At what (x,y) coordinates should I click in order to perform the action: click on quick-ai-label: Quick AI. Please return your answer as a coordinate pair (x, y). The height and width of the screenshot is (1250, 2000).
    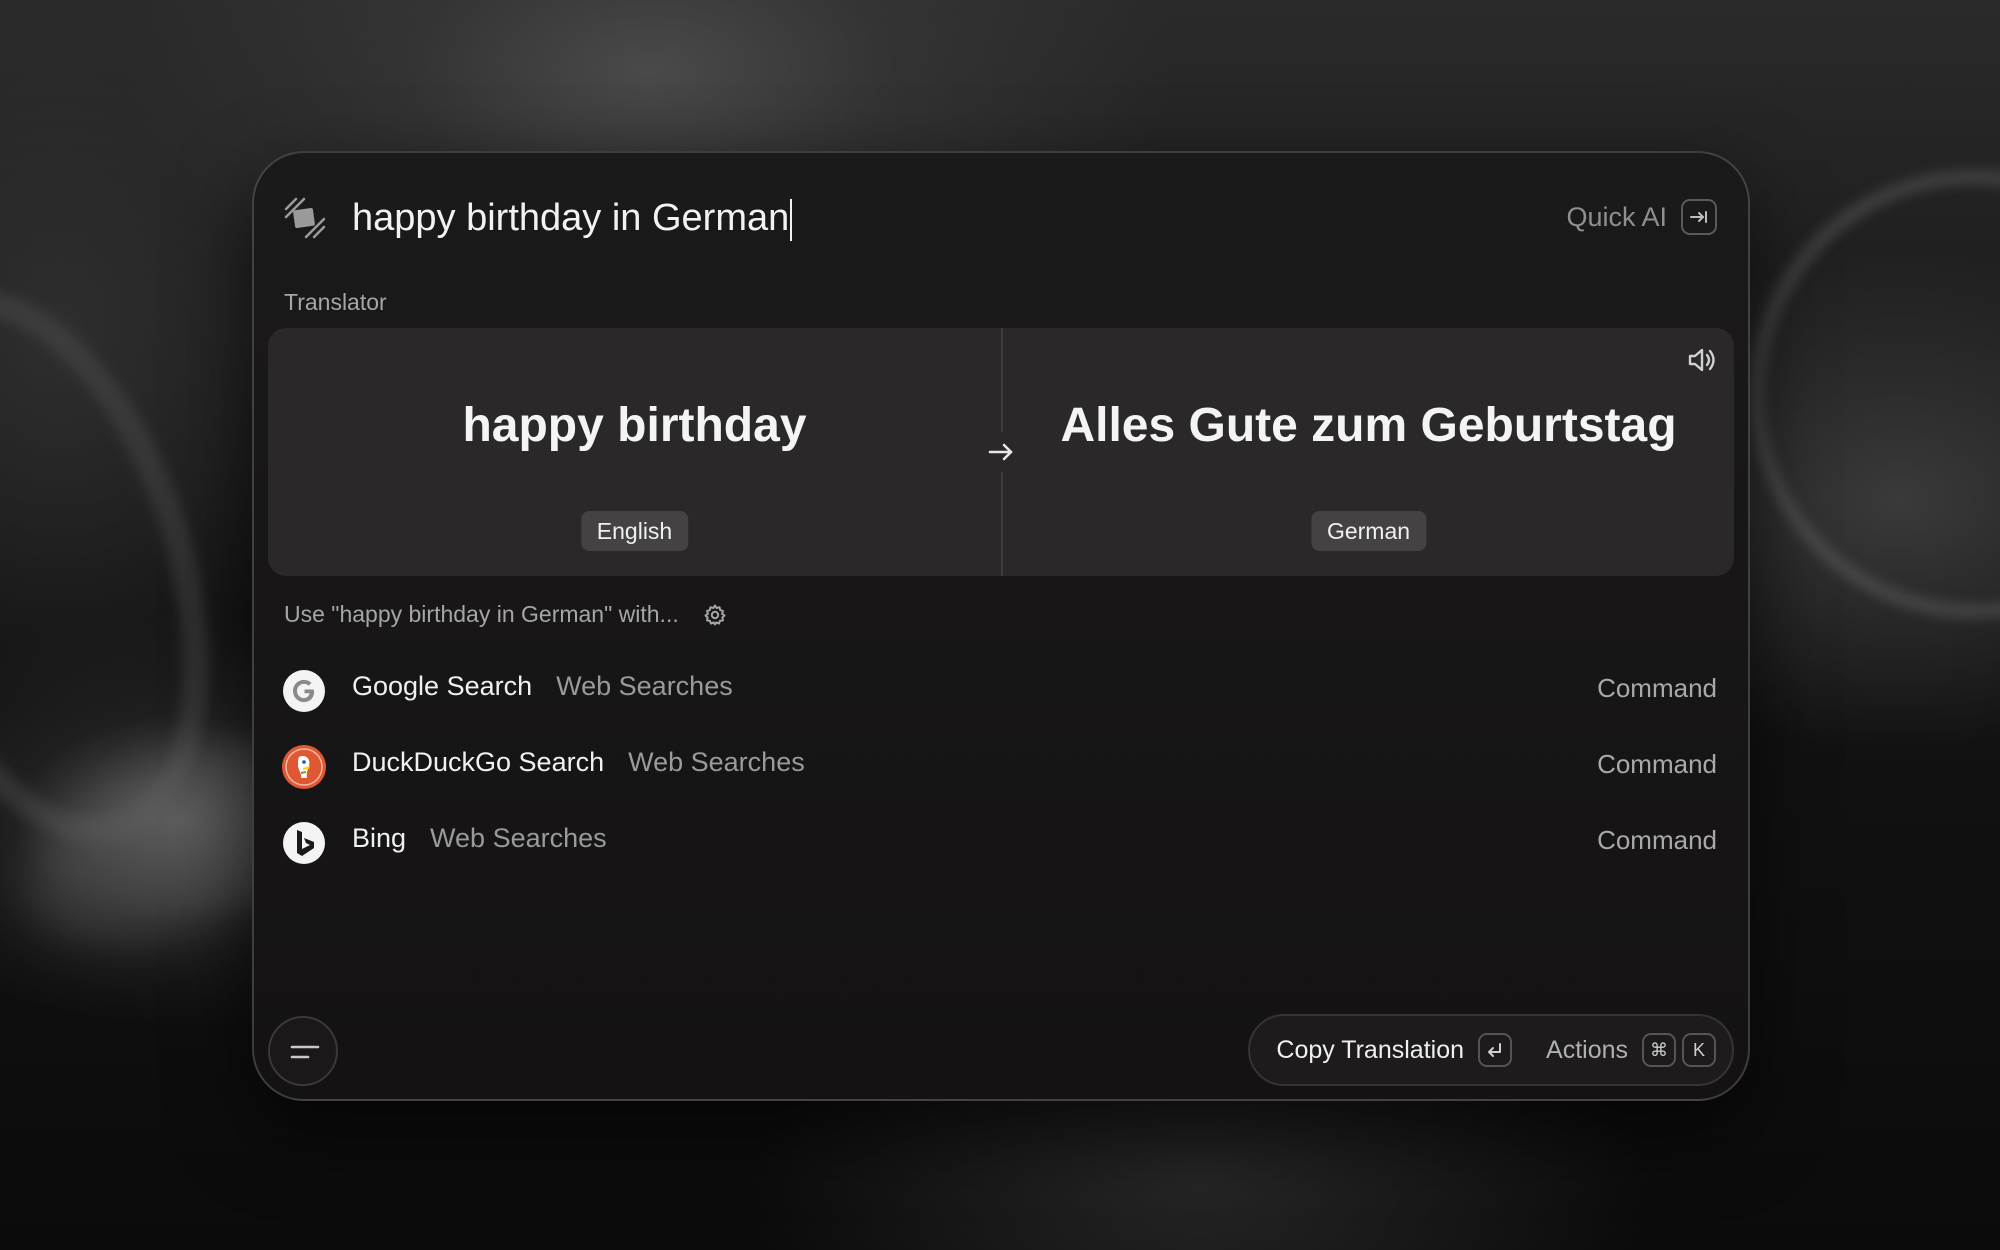
    Looking at the image, I should click on (1616, 216).